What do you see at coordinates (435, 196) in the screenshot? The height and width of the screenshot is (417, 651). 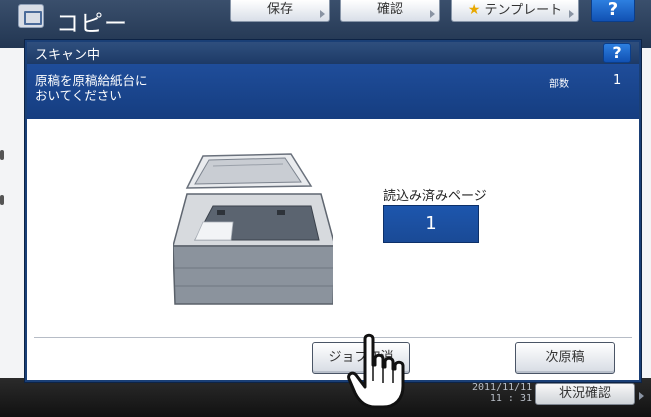 I see `pages-read-label: 読込み済みページ` at bounding box center [435, 196].